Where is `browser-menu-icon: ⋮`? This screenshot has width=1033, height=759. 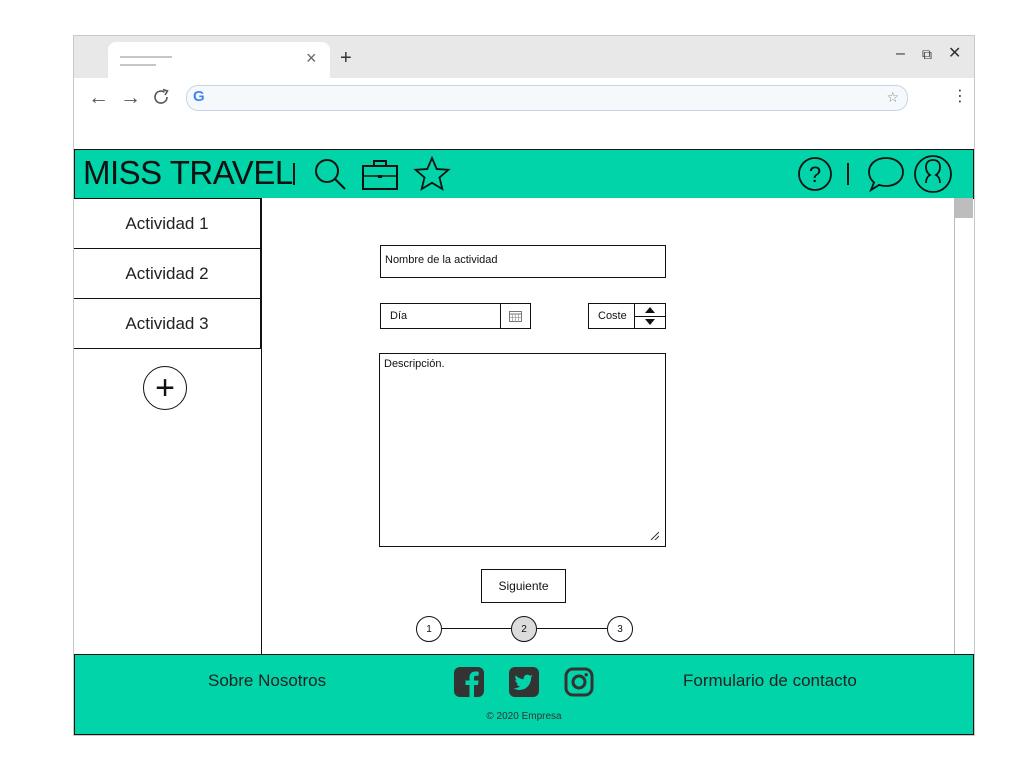
browser-menu-icon: ⋮ is located at coordinates (960, 97).